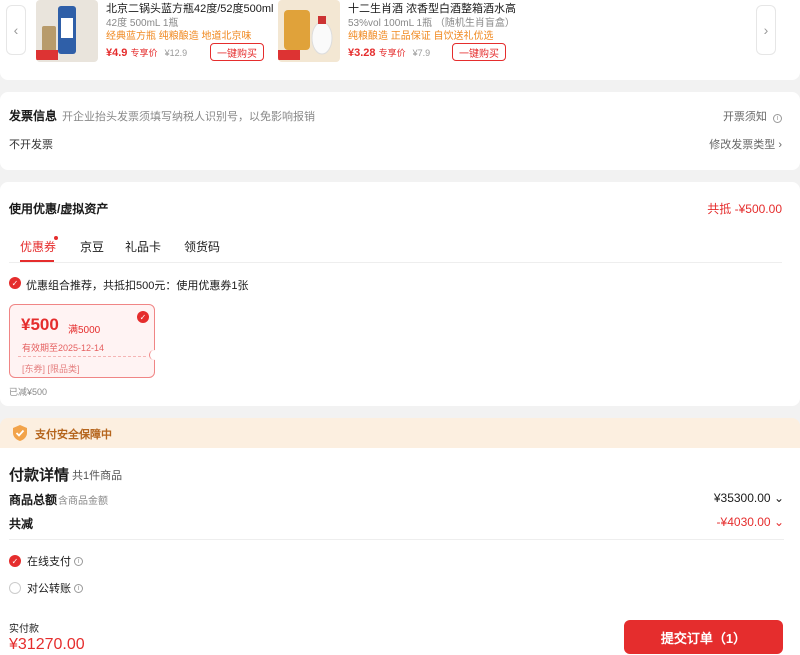 The height and width of the screenshot is (655, 800). Describe the element at coordinates (39, 475) in the screenshot. I see `payment-title: 付款详情` at that location.